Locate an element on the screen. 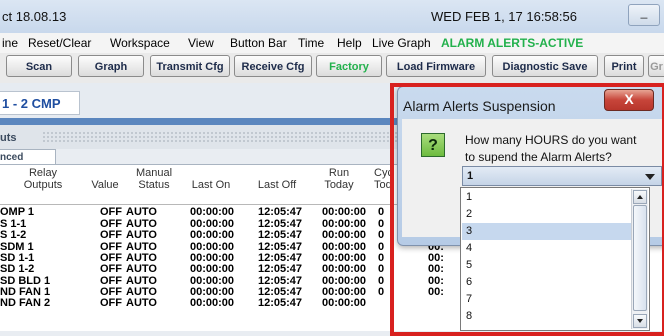  col-header-last-off: Last Off is located at coordinates (277, 185).